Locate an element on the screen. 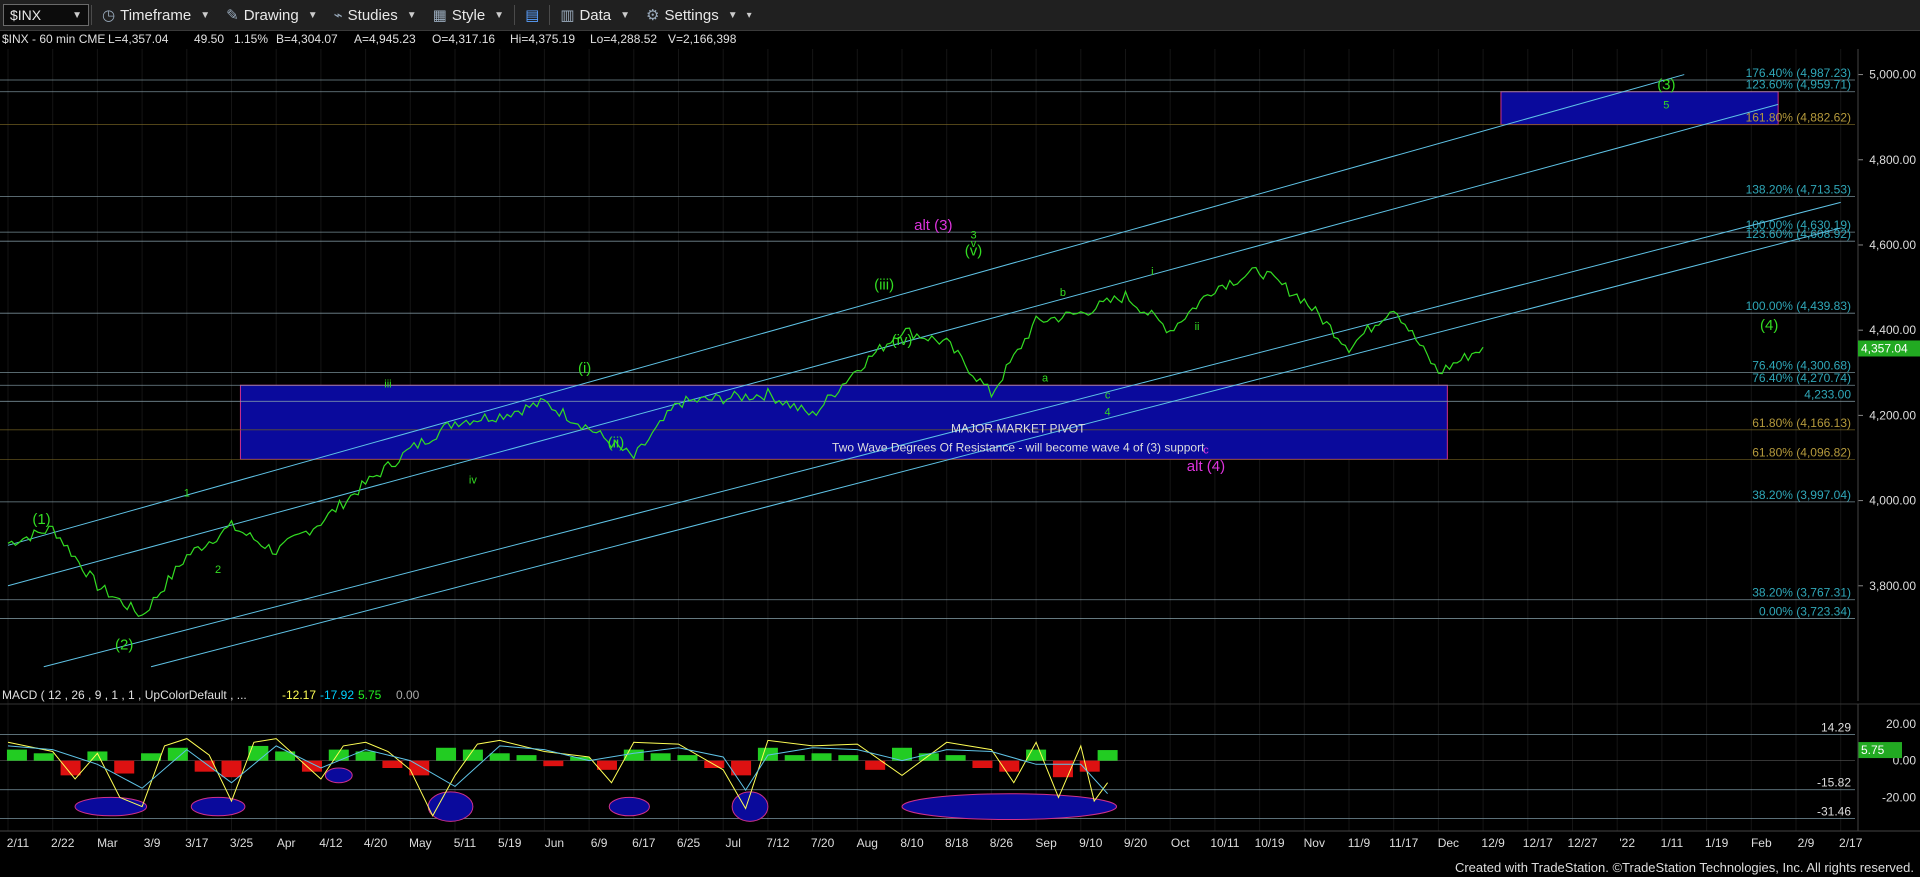  macd-last-label: 5.75 is located at coordinates (1873, 750).